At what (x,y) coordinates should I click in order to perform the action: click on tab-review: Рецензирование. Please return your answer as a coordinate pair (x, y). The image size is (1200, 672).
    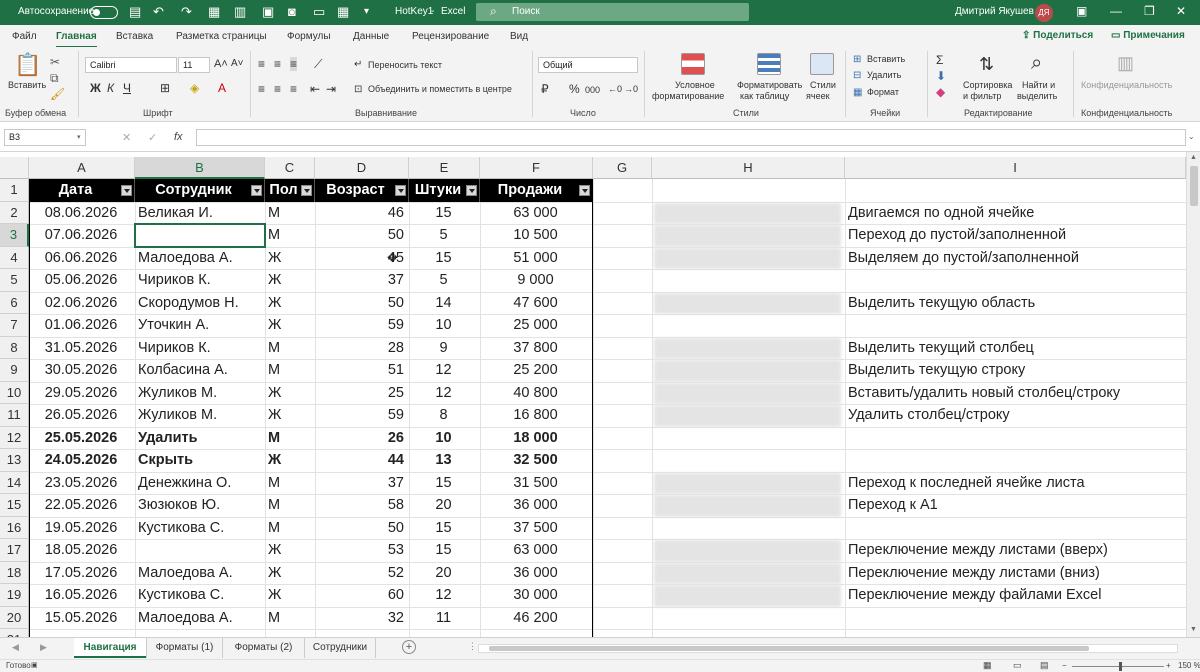
    Looking at the image, I should click on (450, 36).